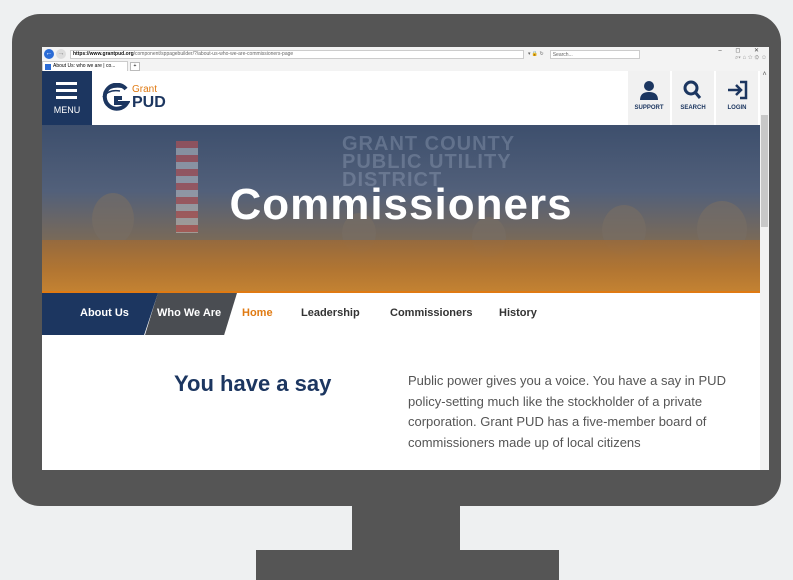 The image size is (793, 580). I want to click on login-button: LOGIN, so click(737, 98).